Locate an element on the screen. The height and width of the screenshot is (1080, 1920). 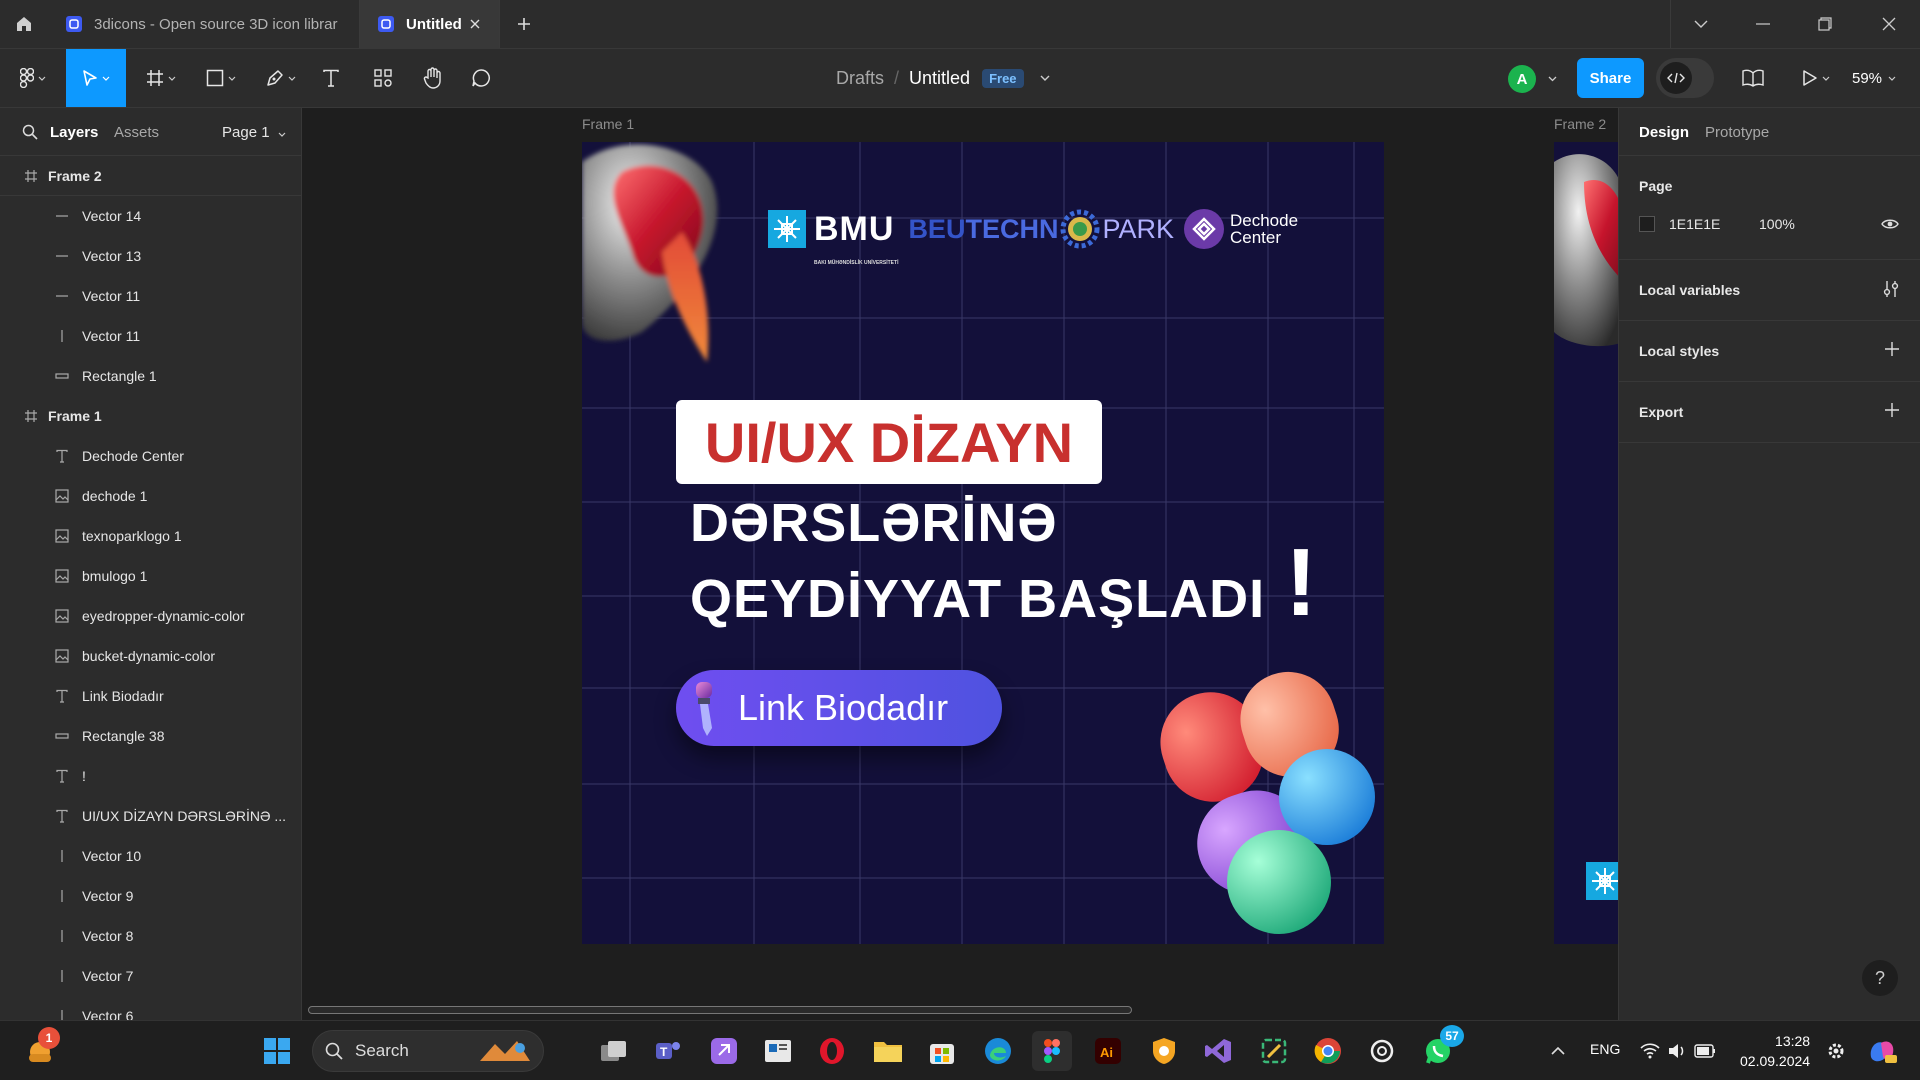
pen-tool-button is located at coordinates (281, 78).